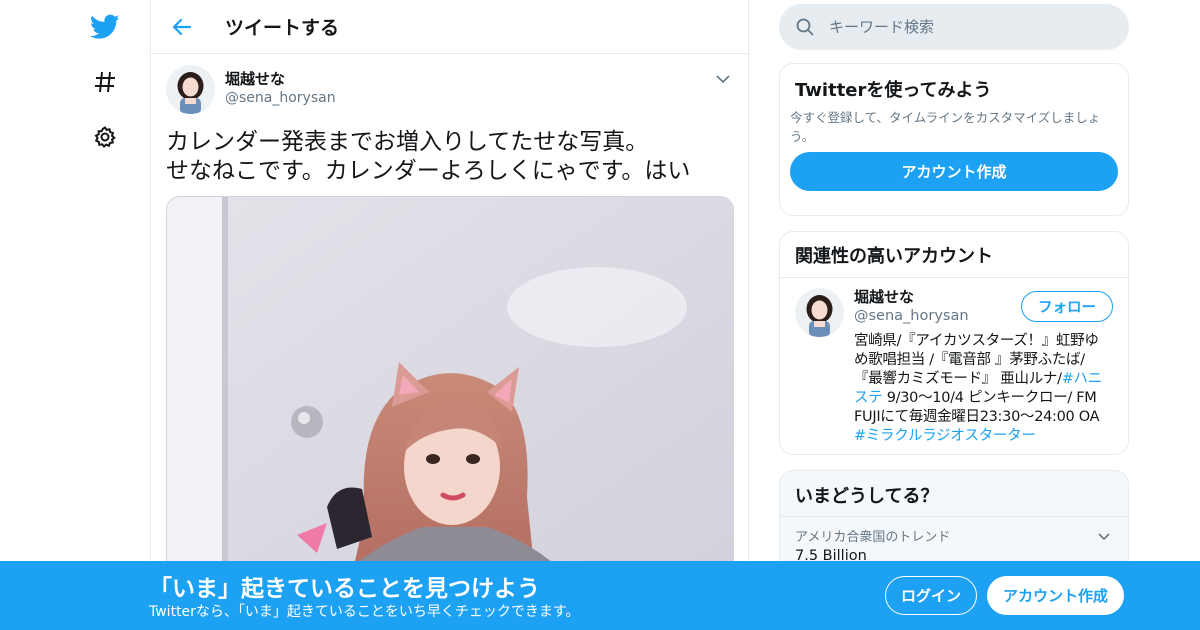 The height and width of the screenshot is (630, 1200). I want to click on bio-line: #ミラクルラジオスターター, so click(983, 436).